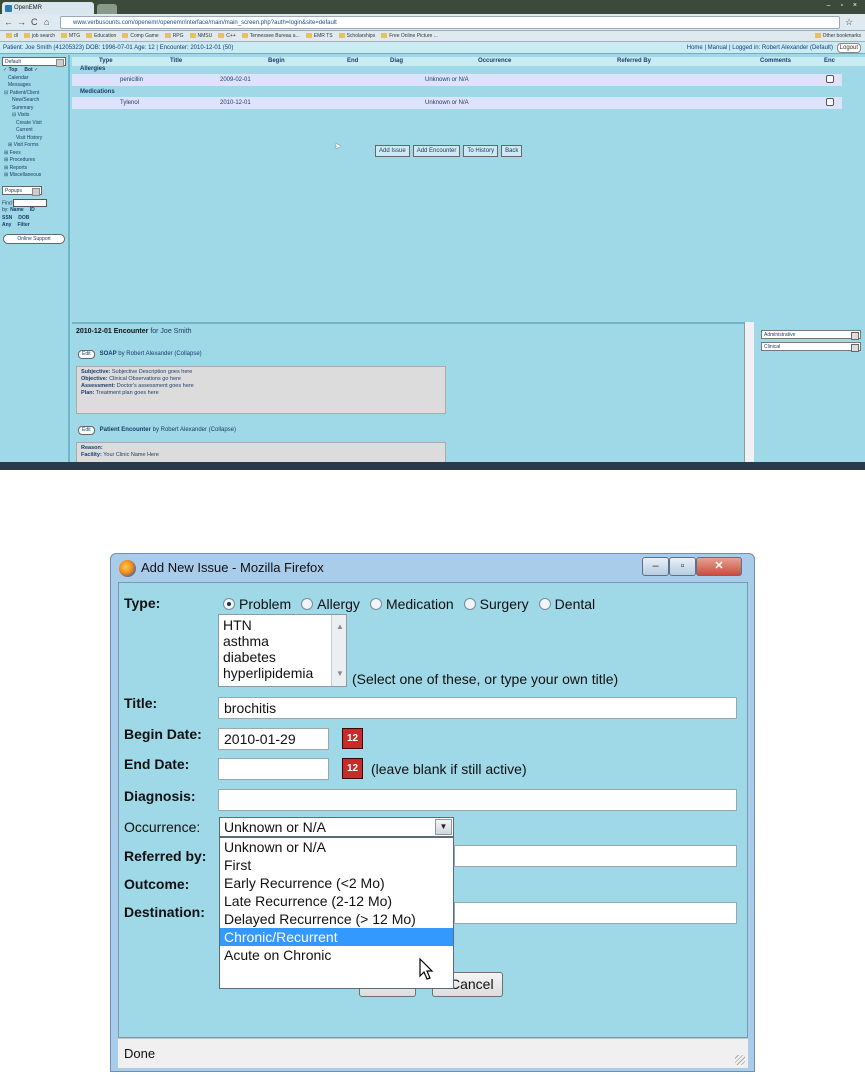  I want to click on search-by-option: Any, so click(6, 225).